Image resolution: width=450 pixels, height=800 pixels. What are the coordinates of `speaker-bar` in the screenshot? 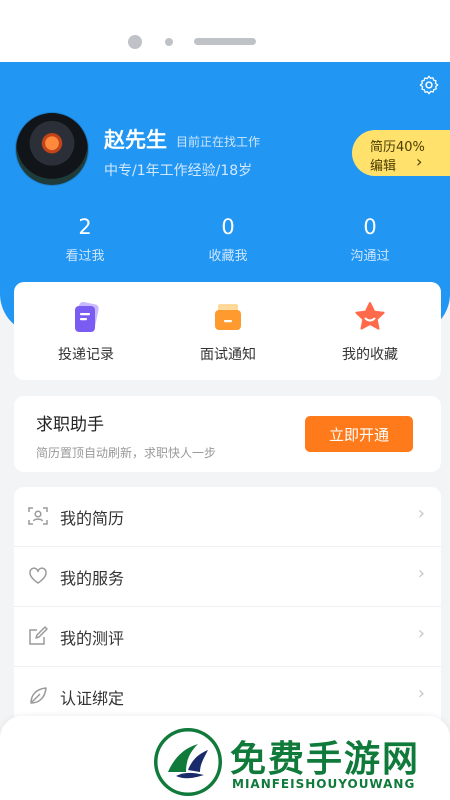 It's located at (225, 41).